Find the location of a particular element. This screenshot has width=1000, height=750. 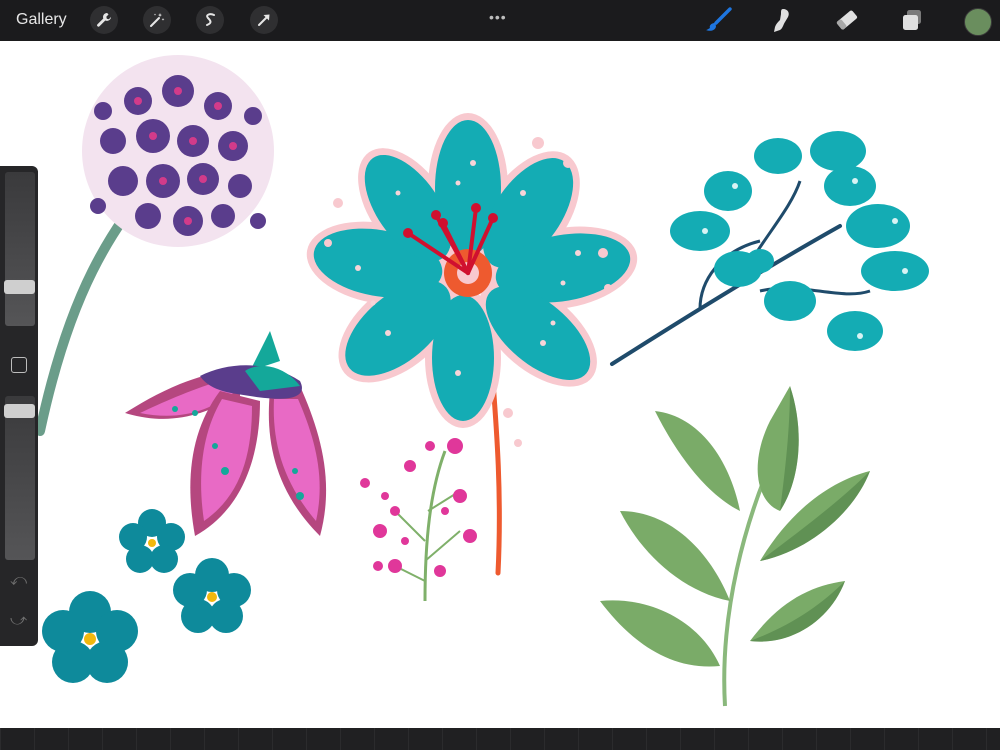

top-toolbar: Gallery ••• is located at coordinates (500, 20).